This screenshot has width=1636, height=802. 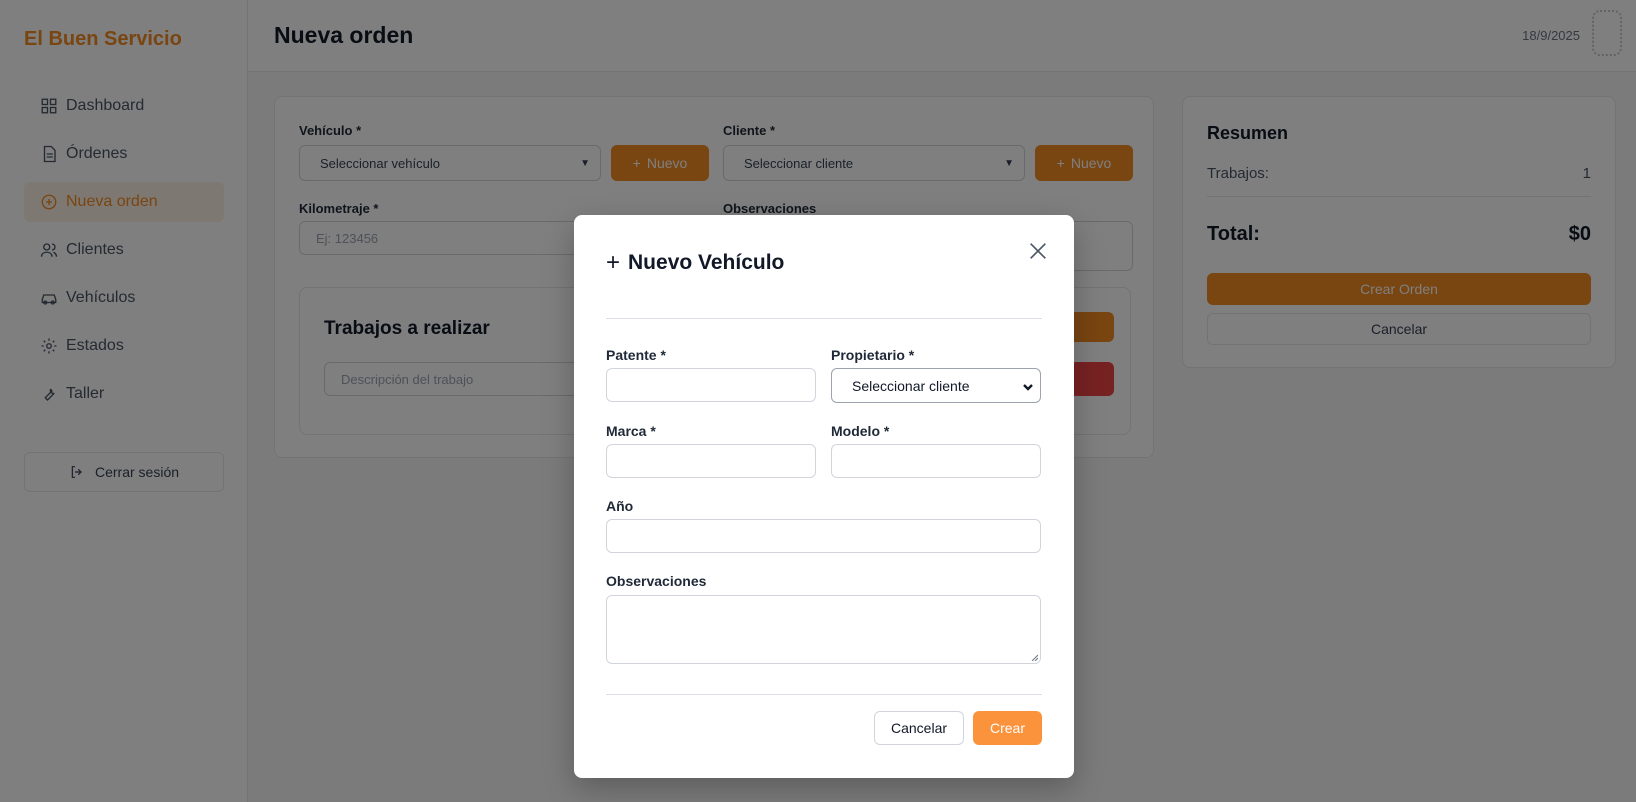 What do you see at coordinates (824, 318) in the screenshot?
I see `modal-header-divider` at bounding box center [824, 318].